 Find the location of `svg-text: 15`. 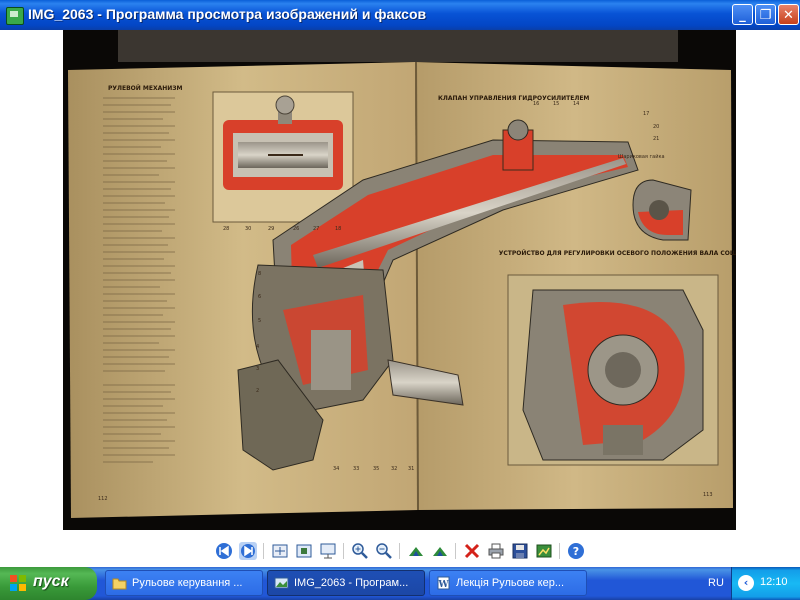

svg-text: 15 is located at coordinates (556, 104).